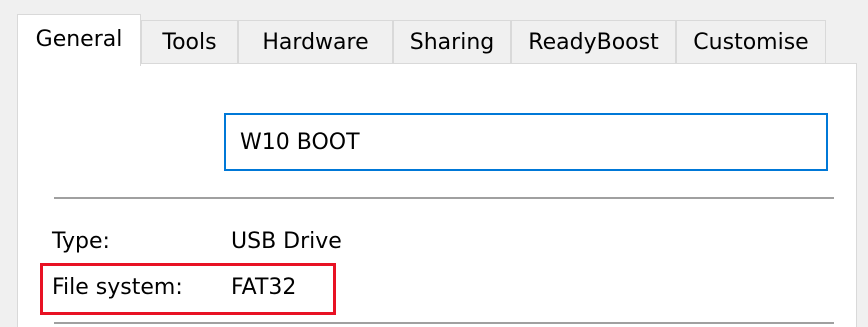  I want to click on tab-customise: Customise, so click(751, 42).